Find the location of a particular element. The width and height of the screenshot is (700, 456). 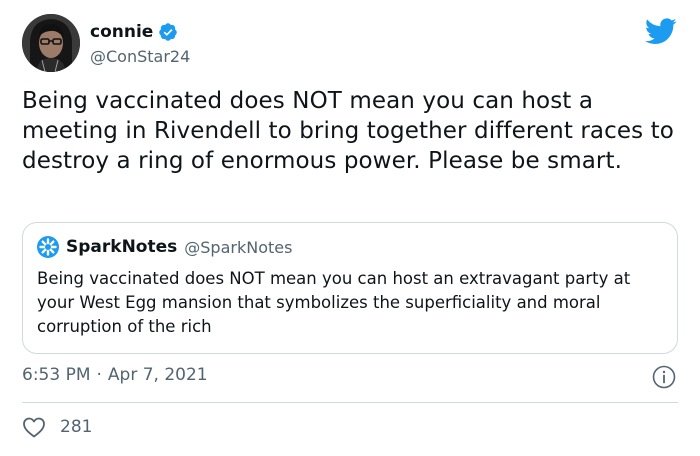

quoted-tweet-display-name: SparkNotes is located at coordinates (122, 247).